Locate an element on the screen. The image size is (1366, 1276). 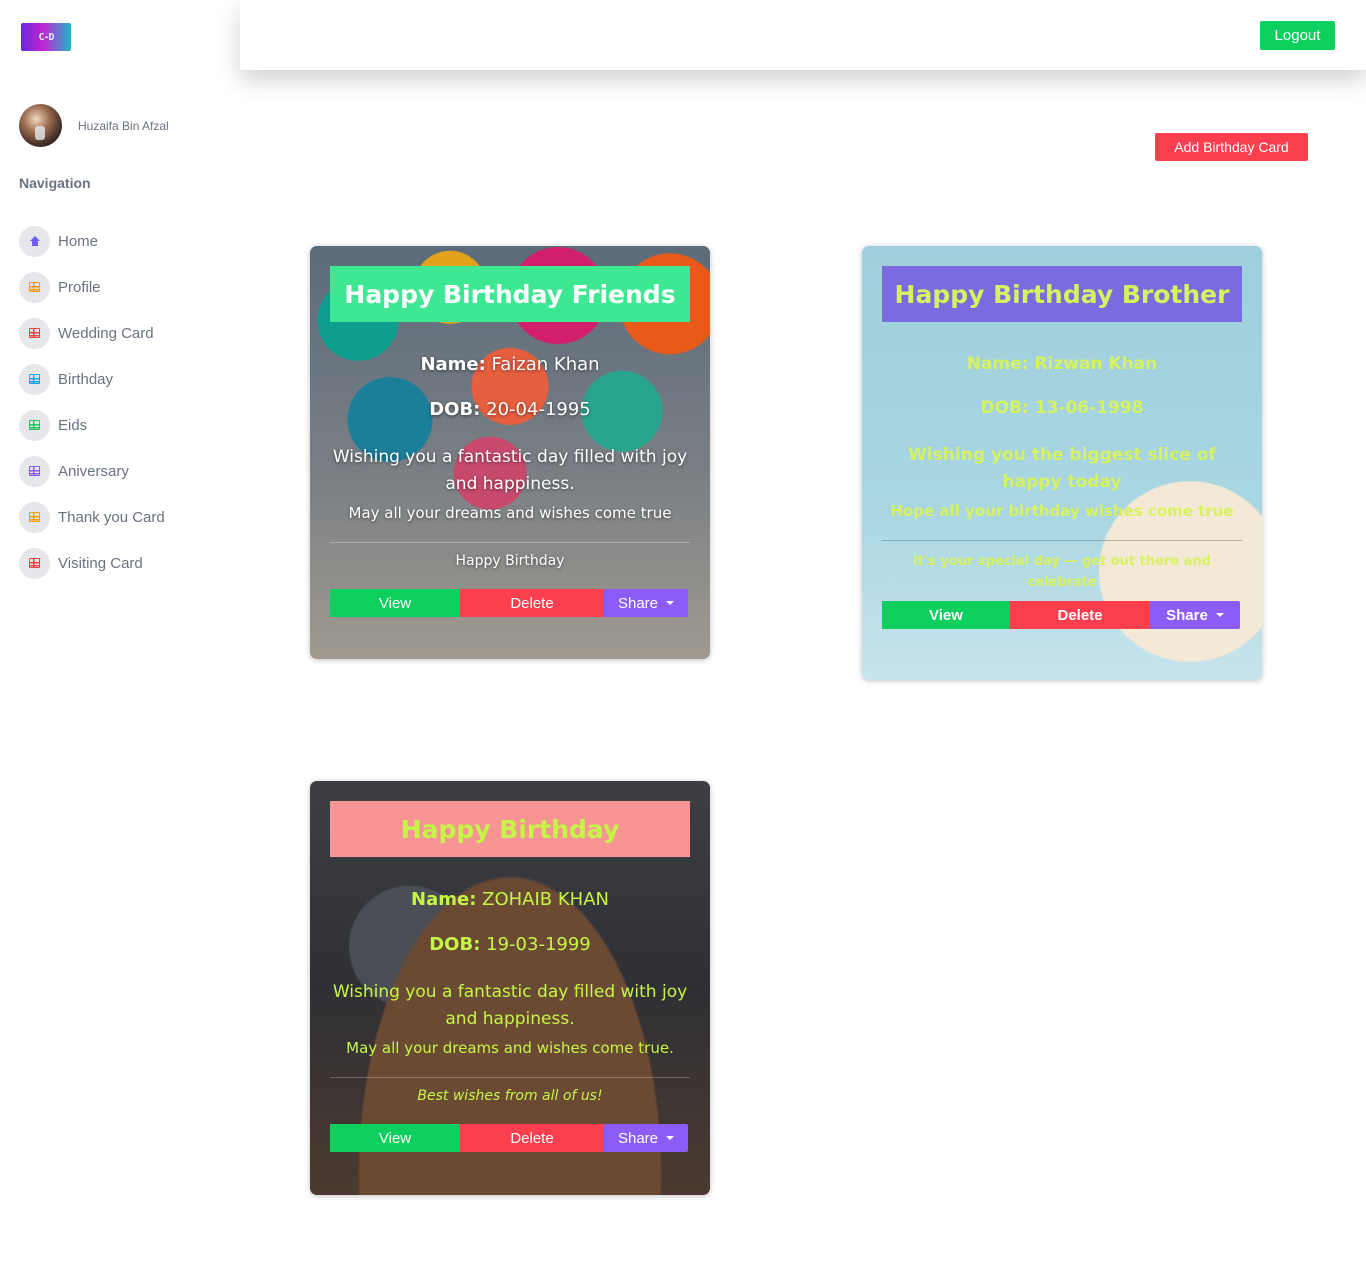
home-icon is located at coordinates (34, 241).